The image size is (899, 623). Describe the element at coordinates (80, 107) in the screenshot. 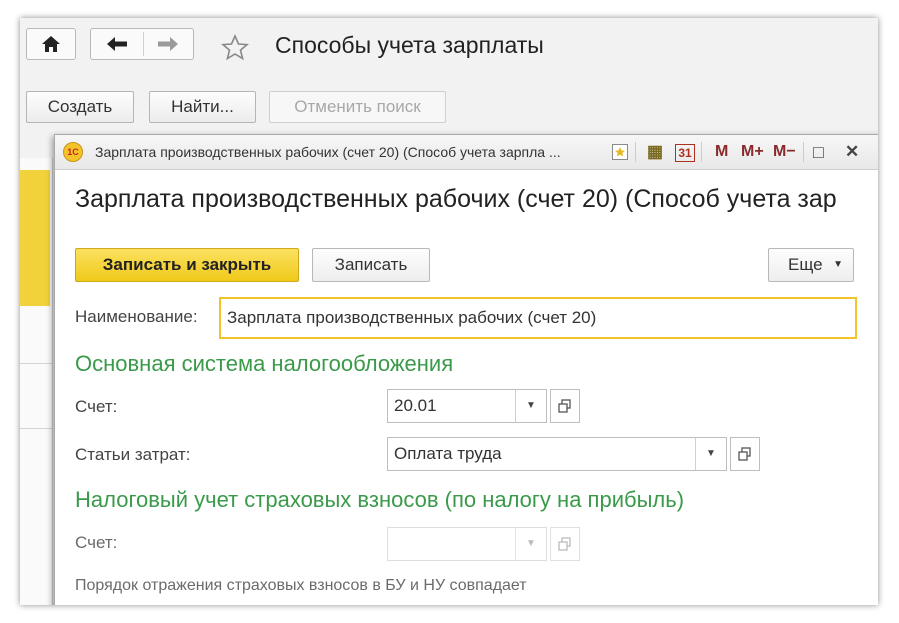

I see `create-button: Создать` at that location.